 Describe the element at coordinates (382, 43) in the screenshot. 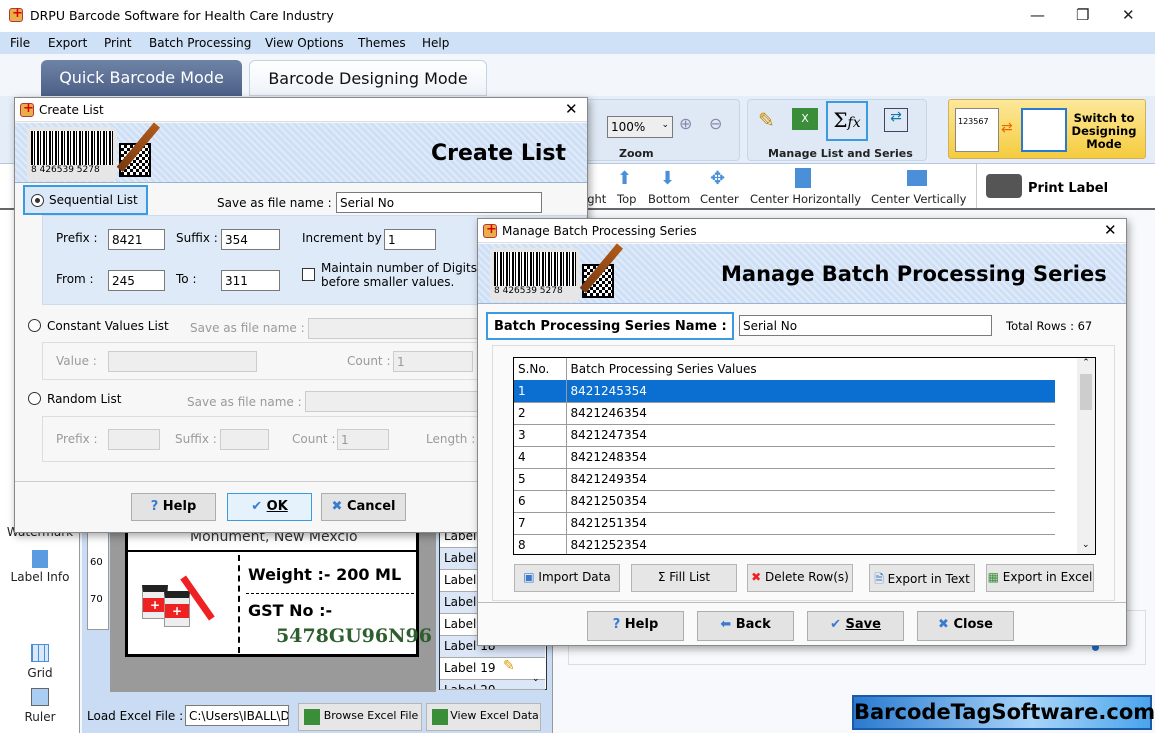

I see `menu-themes: Themes` at that location.